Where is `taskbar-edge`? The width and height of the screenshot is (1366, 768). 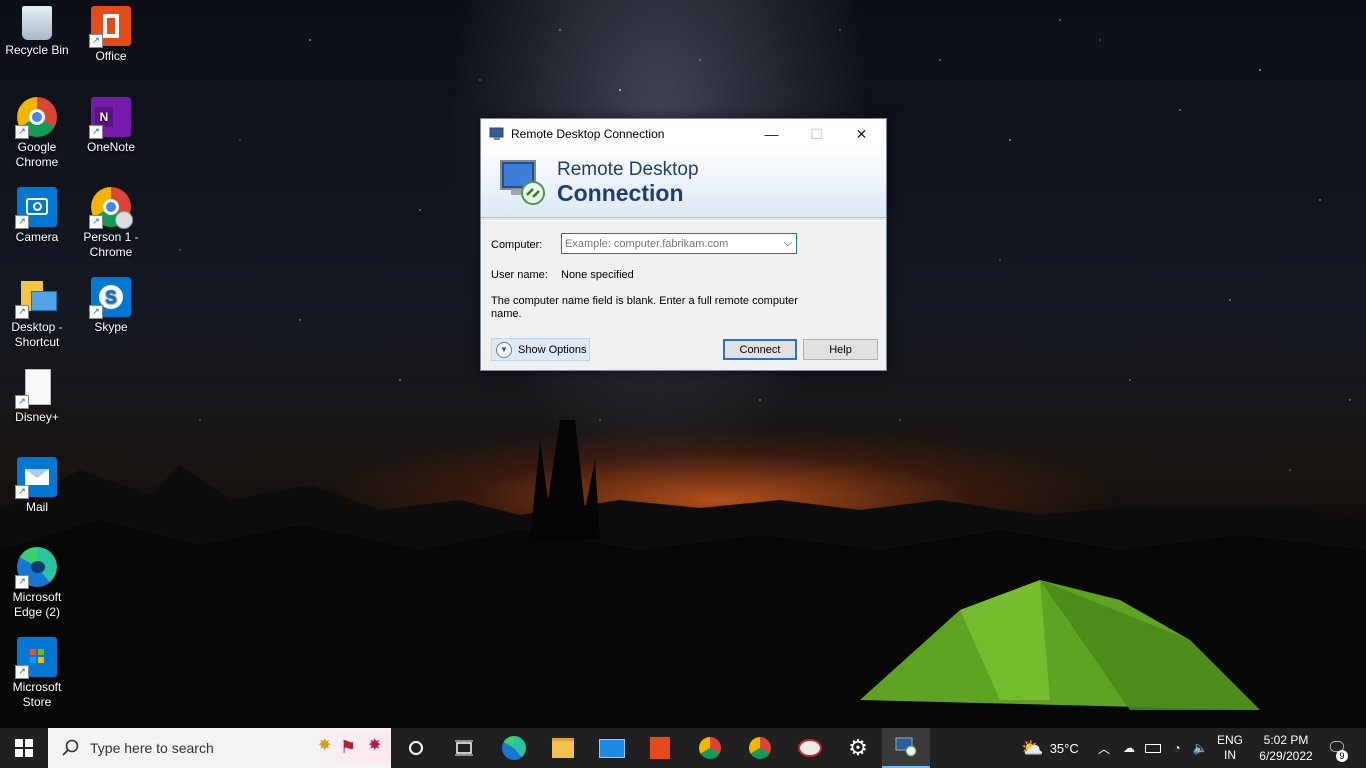 taskbar-edge is located at coordinates (514, 748).